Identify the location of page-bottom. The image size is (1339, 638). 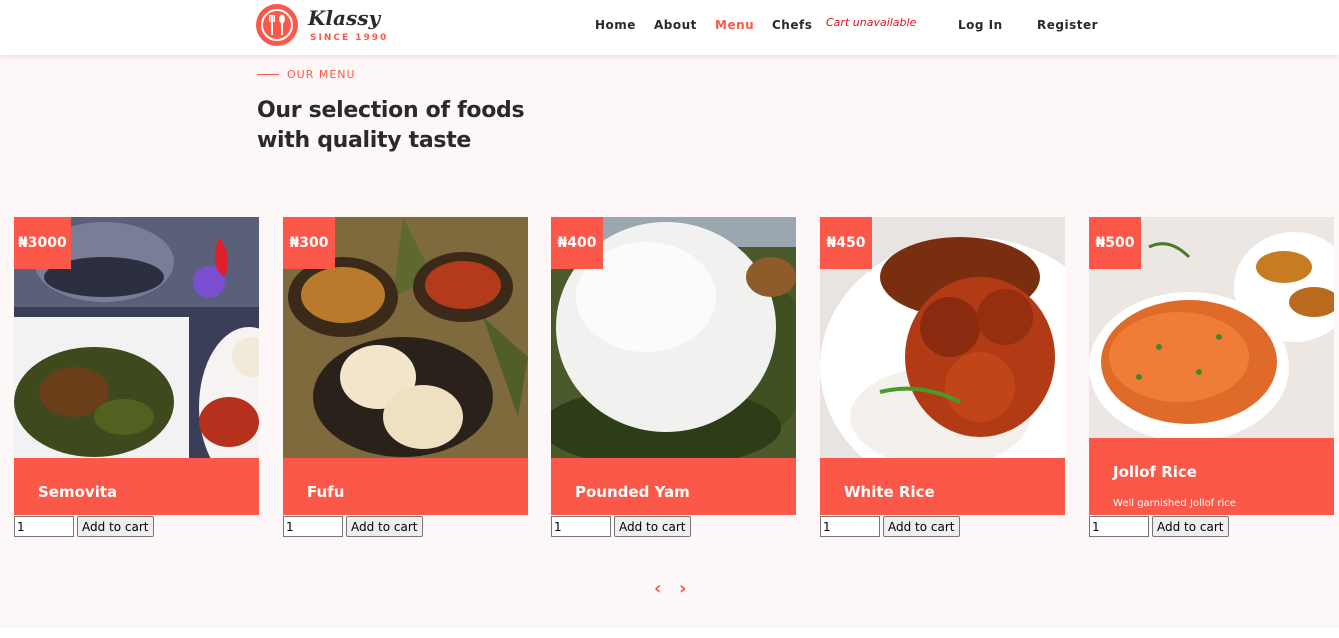
(669, 633).